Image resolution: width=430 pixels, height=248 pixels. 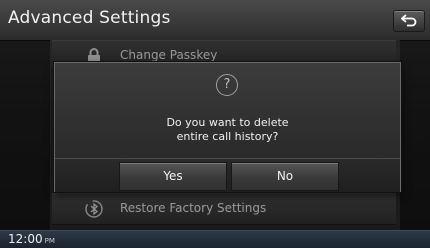 I want to click on dialog-message-line2: entire call history?, so click(x=227, y=136).